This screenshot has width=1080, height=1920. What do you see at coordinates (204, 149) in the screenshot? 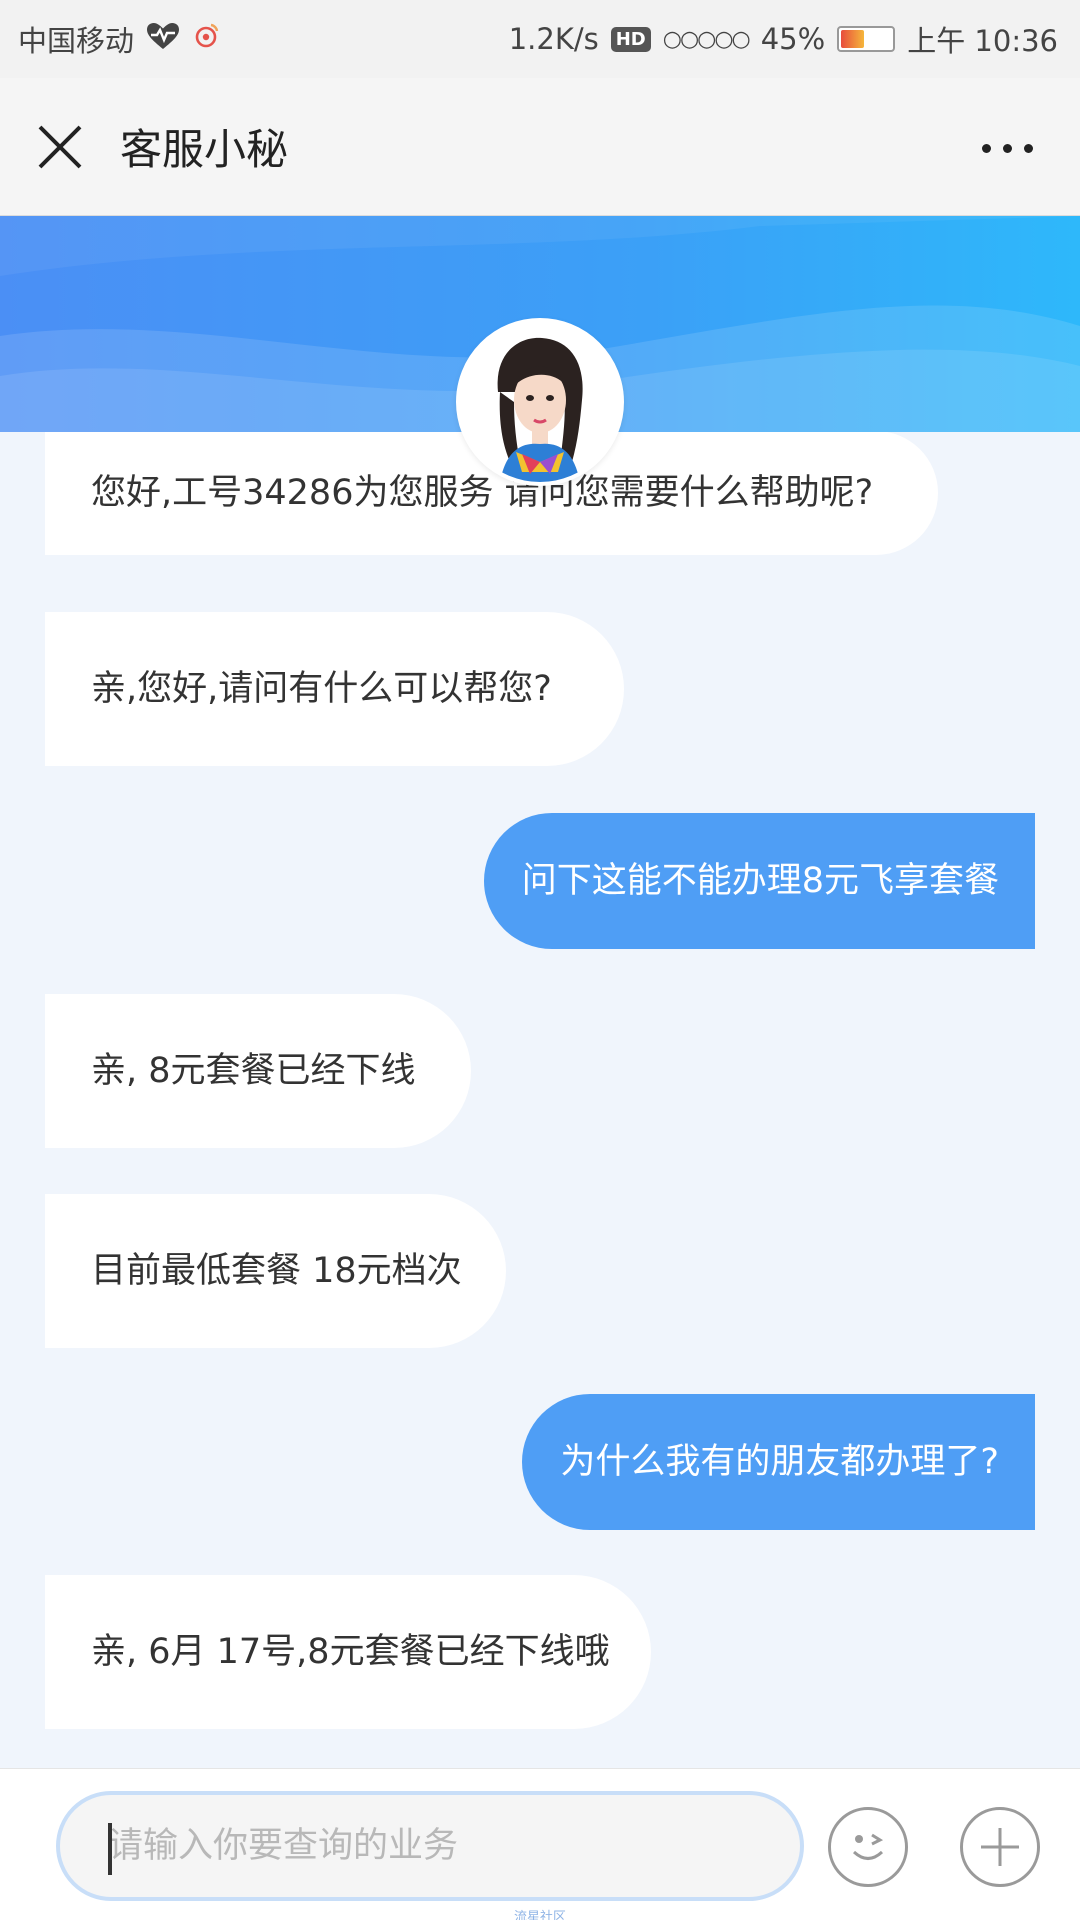
I see `page-title: 客服小秘` at bounding box center [204, 149].